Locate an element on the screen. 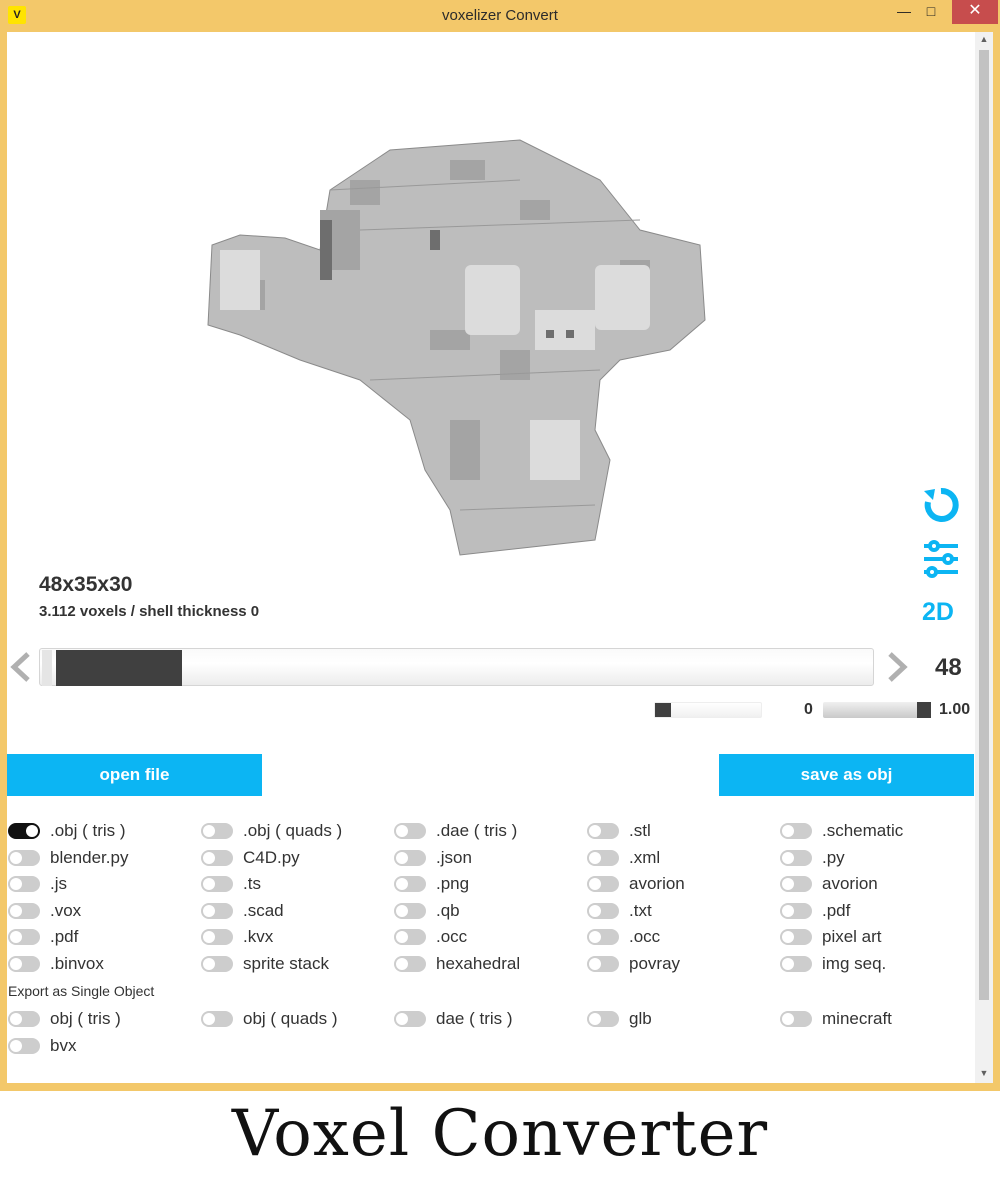 The image size is (1000, 1200). single-object-label: dae ( tris ) is located at coordinates (474, 1018).